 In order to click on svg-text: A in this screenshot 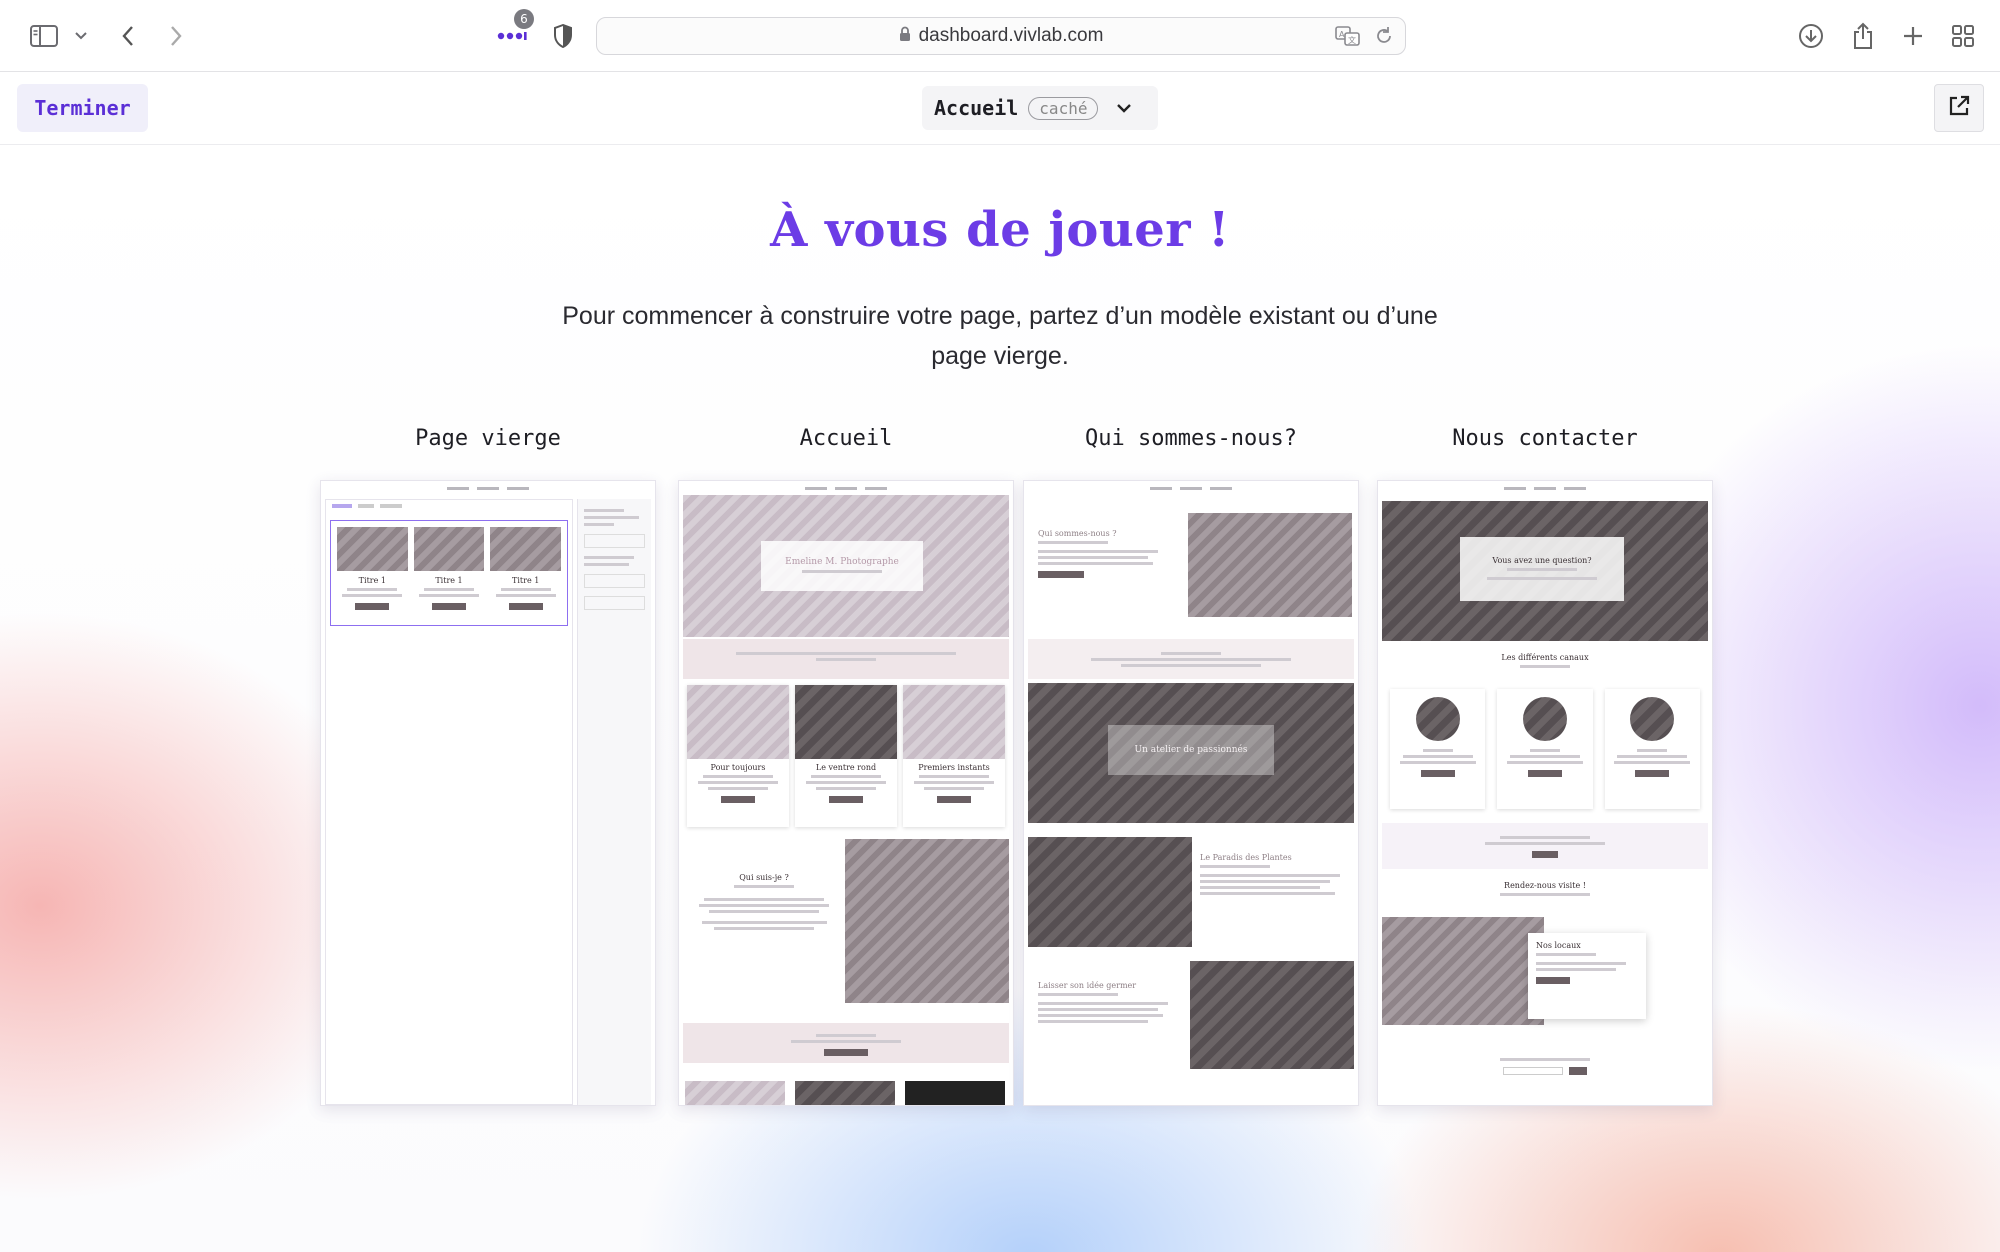, I will do `click(1342, 34)`.